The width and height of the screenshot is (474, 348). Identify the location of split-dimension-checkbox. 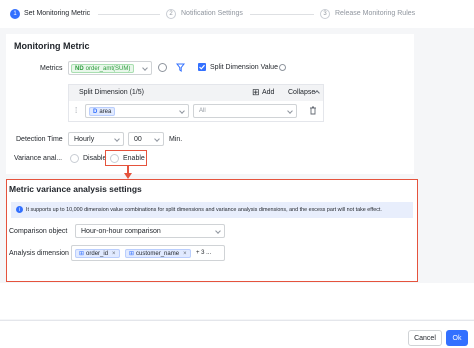
(202, 67).